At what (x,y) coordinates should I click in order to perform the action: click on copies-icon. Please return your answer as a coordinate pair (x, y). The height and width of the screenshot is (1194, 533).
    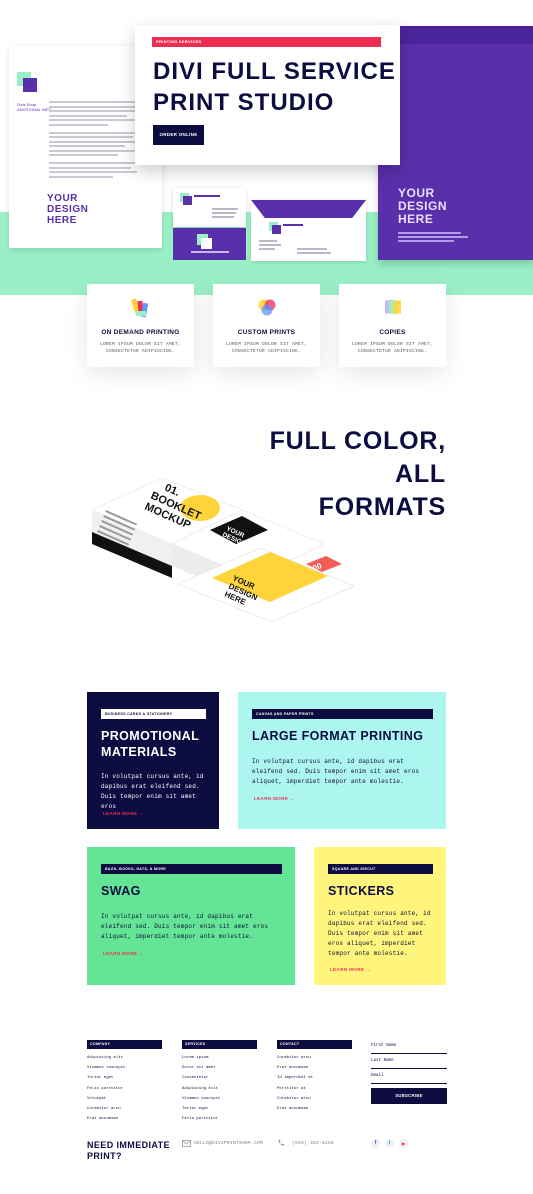
    Looking at the image, I should click on (393, 307).